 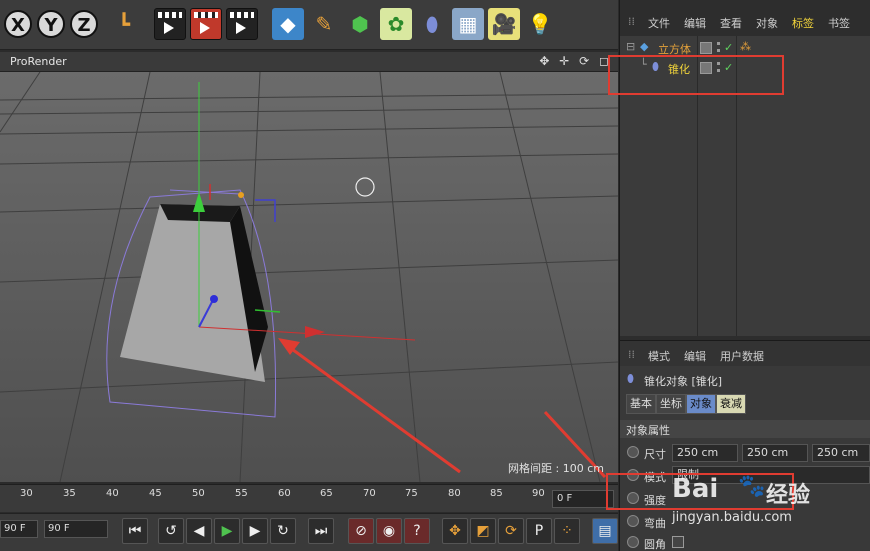 I want to click on point-level-key-button: ⁘, so click(x=567, y=531).